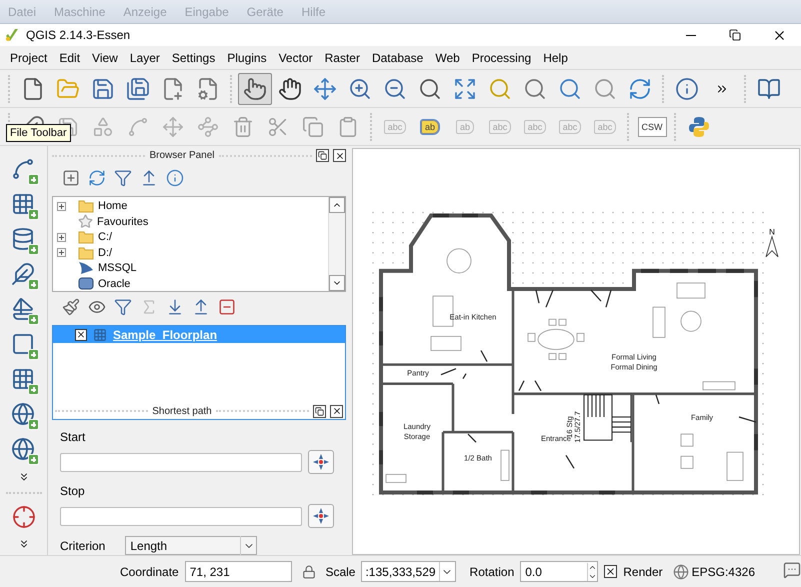 The width and height of the screenshot is (801, 587). What do you see at coordinates (772, 232) in the screenshot?
I see `north-label: N` at bounding box center [772, 232].